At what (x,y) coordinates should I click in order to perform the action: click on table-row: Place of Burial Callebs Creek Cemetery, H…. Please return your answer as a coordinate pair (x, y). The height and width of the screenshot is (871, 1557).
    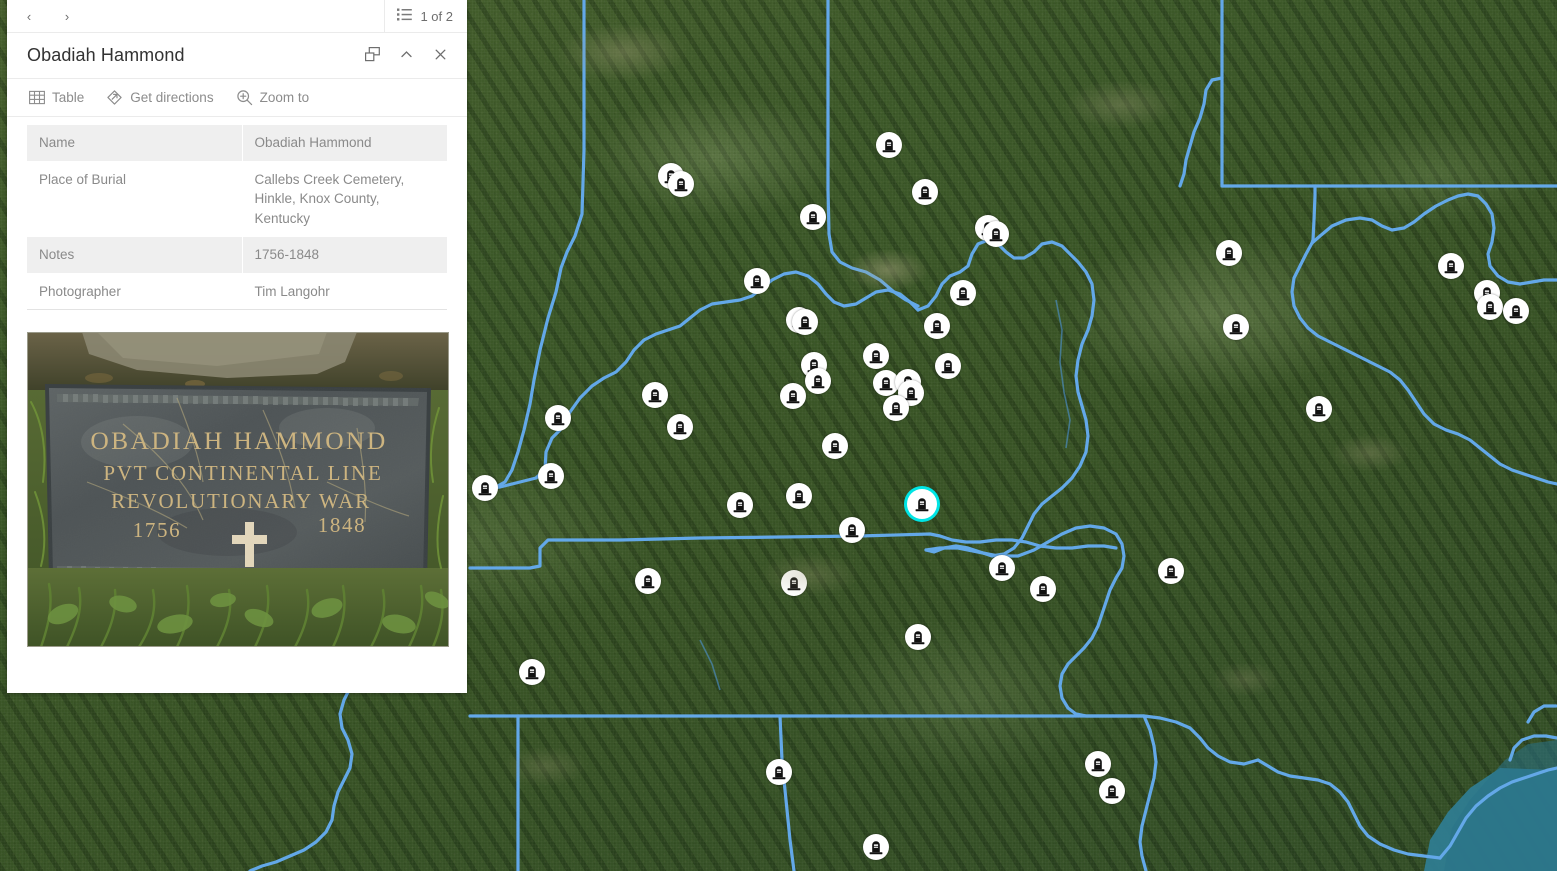
    Looking at the image, I should click on (237, 199).